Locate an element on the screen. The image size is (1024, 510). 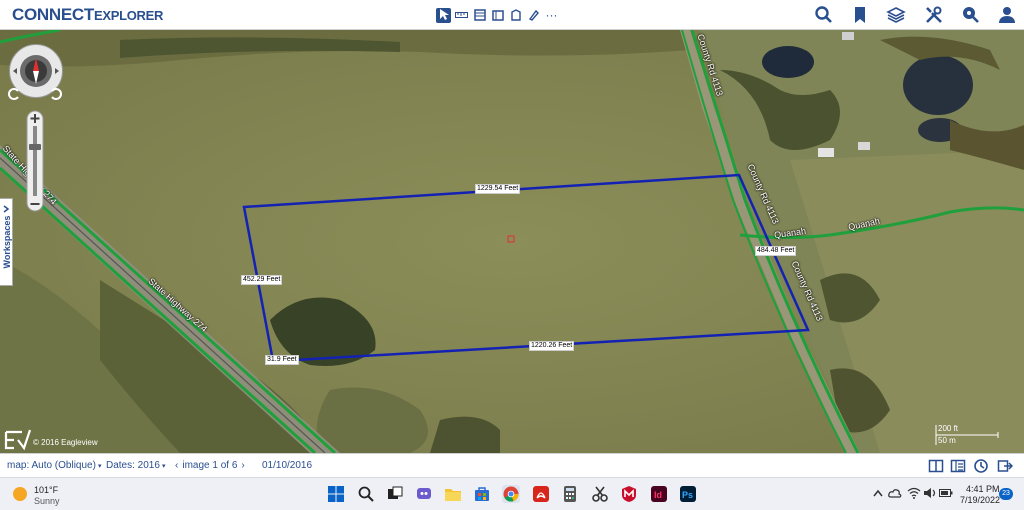
pointer-icon is located at coordinates (443, 15).